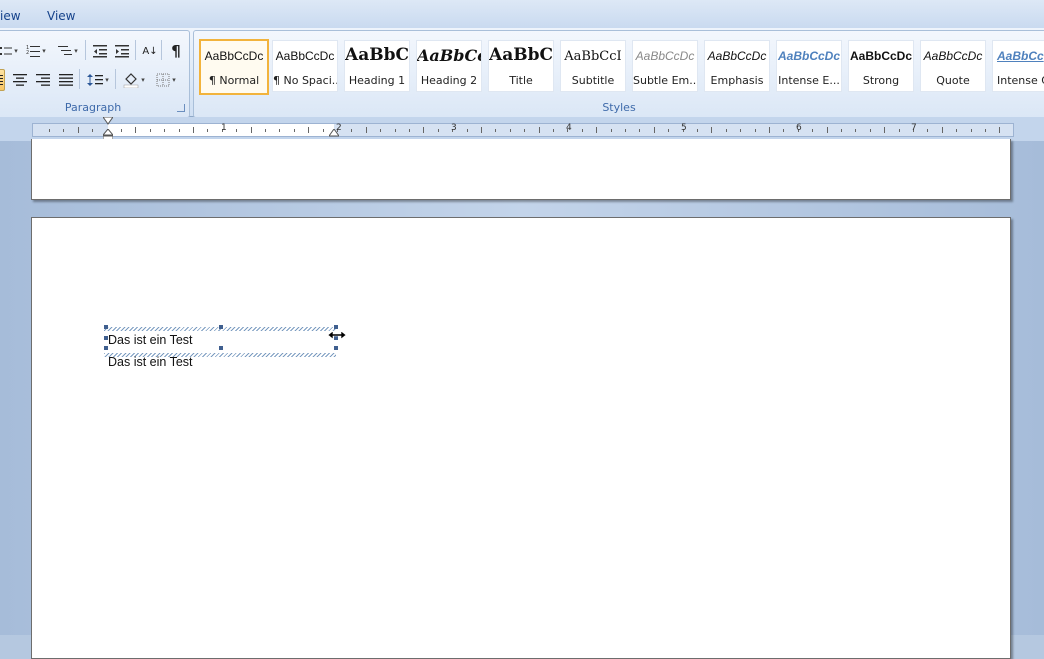 This screenshot has width=1044, height=659. Describe the element at coordinates (150, 51) in the screenshot. I see `sort-button: A↓` at that location.